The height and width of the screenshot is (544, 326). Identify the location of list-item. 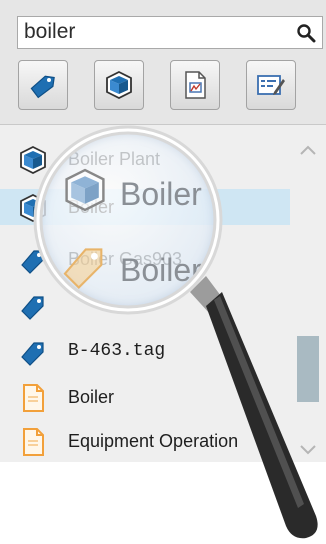
(145, 305).